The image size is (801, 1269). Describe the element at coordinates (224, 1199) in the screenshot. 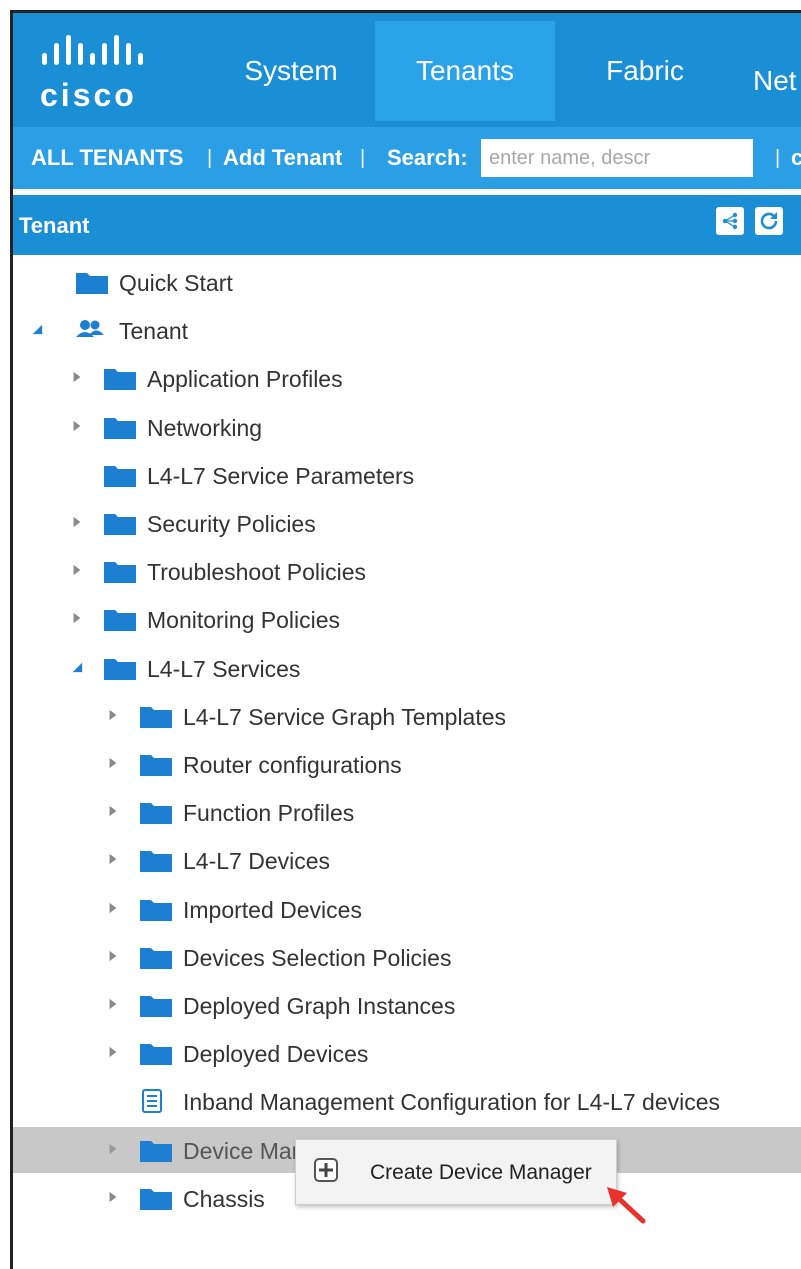

I see `tree-item-label: Chassis` at that location.